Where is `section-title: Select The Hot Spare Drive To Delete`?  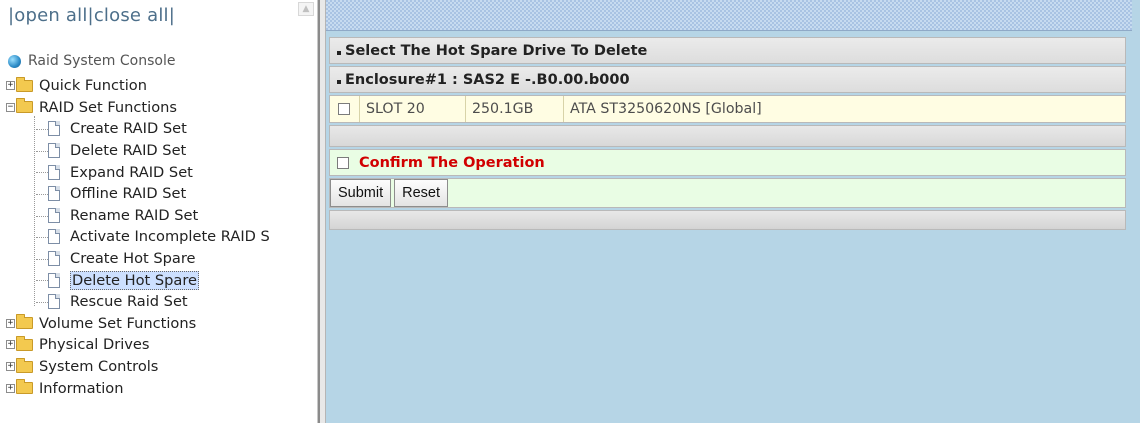
section-title: Select The Hot Spare Drive To Delete is located at coordinates (496, 50).